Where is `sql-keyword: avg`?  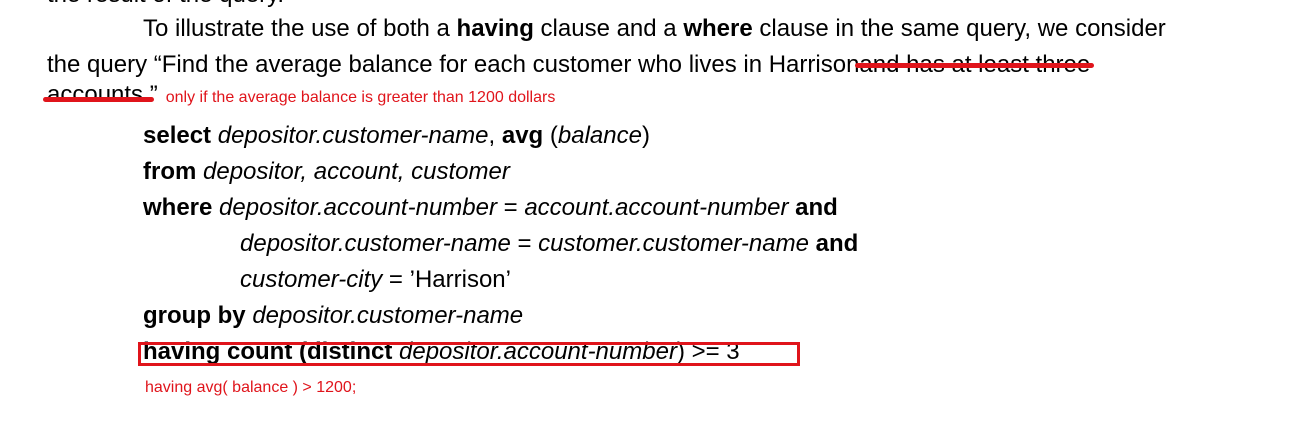
sql-keyword: avg is located at coordinates (522, 135).